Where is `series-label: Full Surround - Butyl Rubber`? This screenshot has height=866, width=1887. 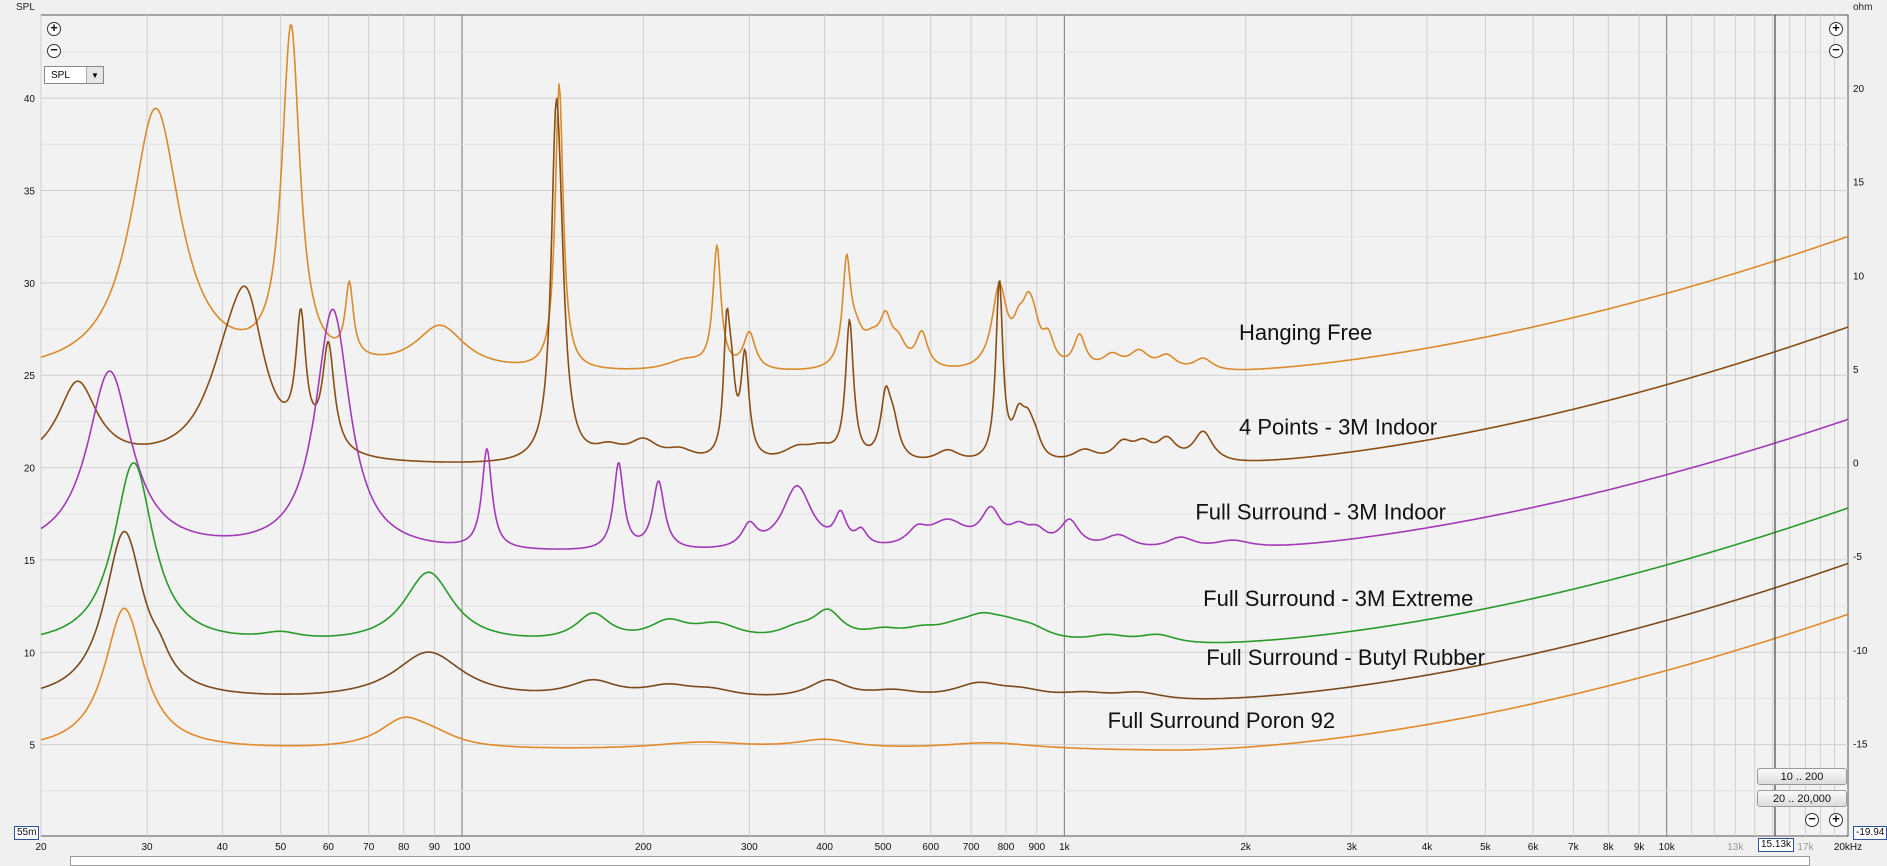
series-label: Full Surround - Butyl Rubber is located at coordinates (1345, 657).